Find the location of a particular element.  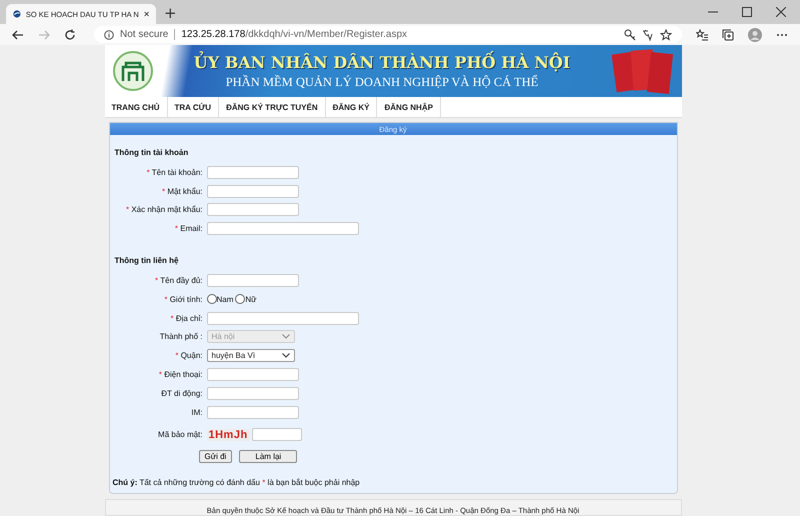

city-emblem-logo is located at coordinates (132, 71).